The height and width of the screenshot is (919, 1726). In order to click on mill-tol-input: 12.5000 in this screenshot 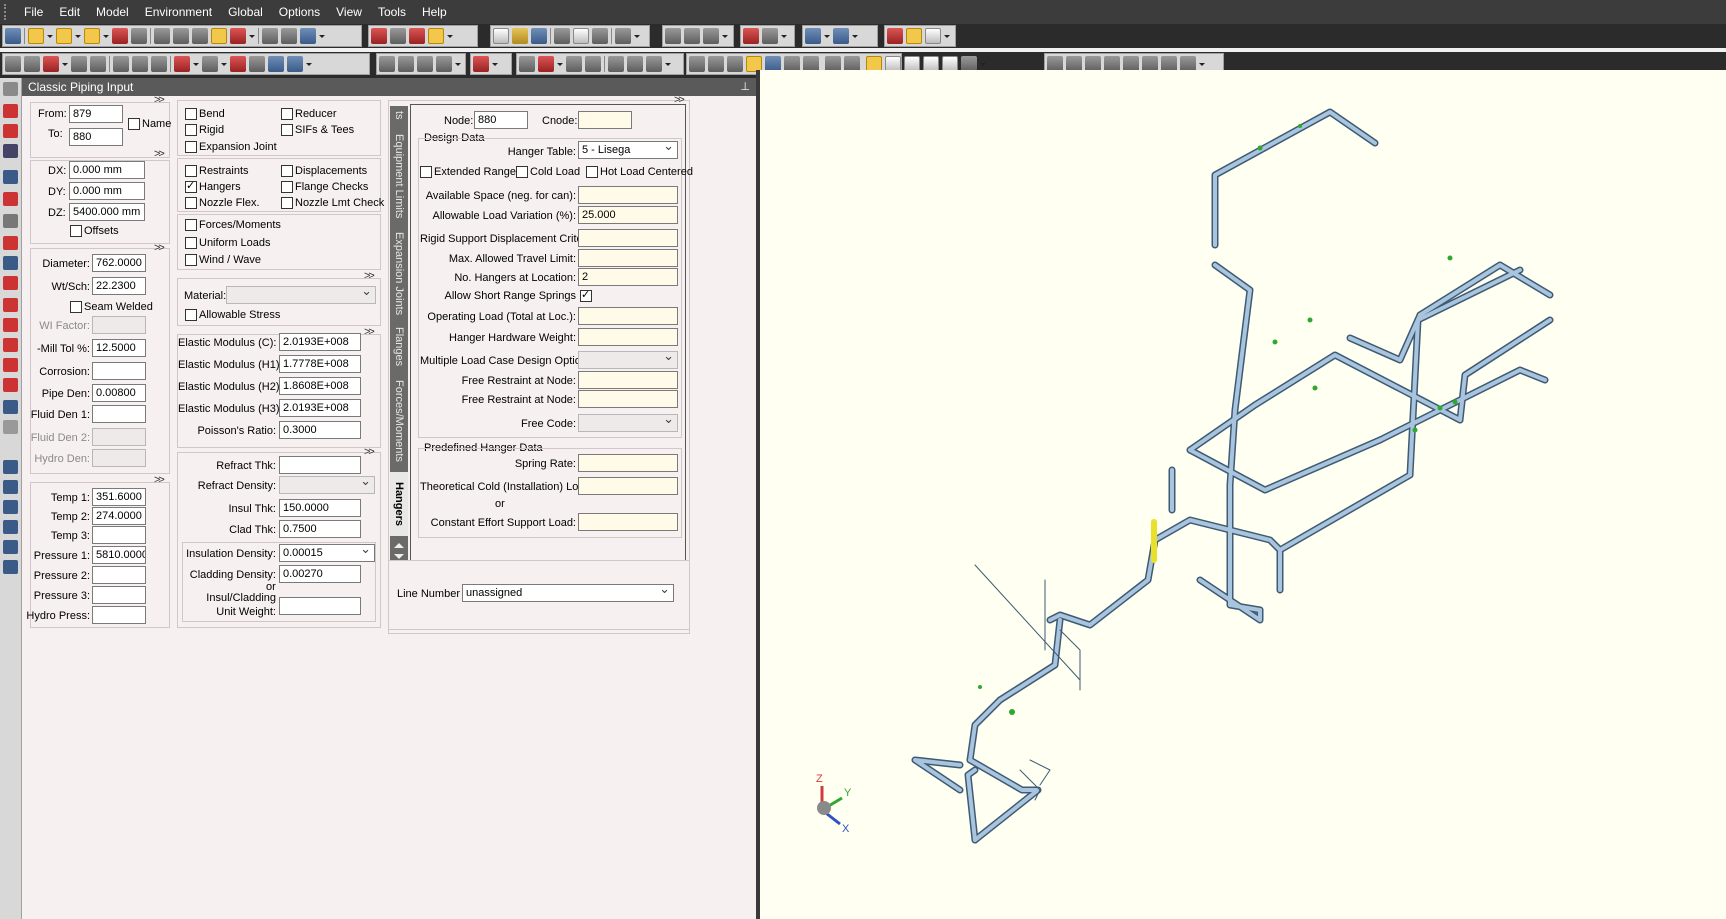, I will do `click(119, 348)`.